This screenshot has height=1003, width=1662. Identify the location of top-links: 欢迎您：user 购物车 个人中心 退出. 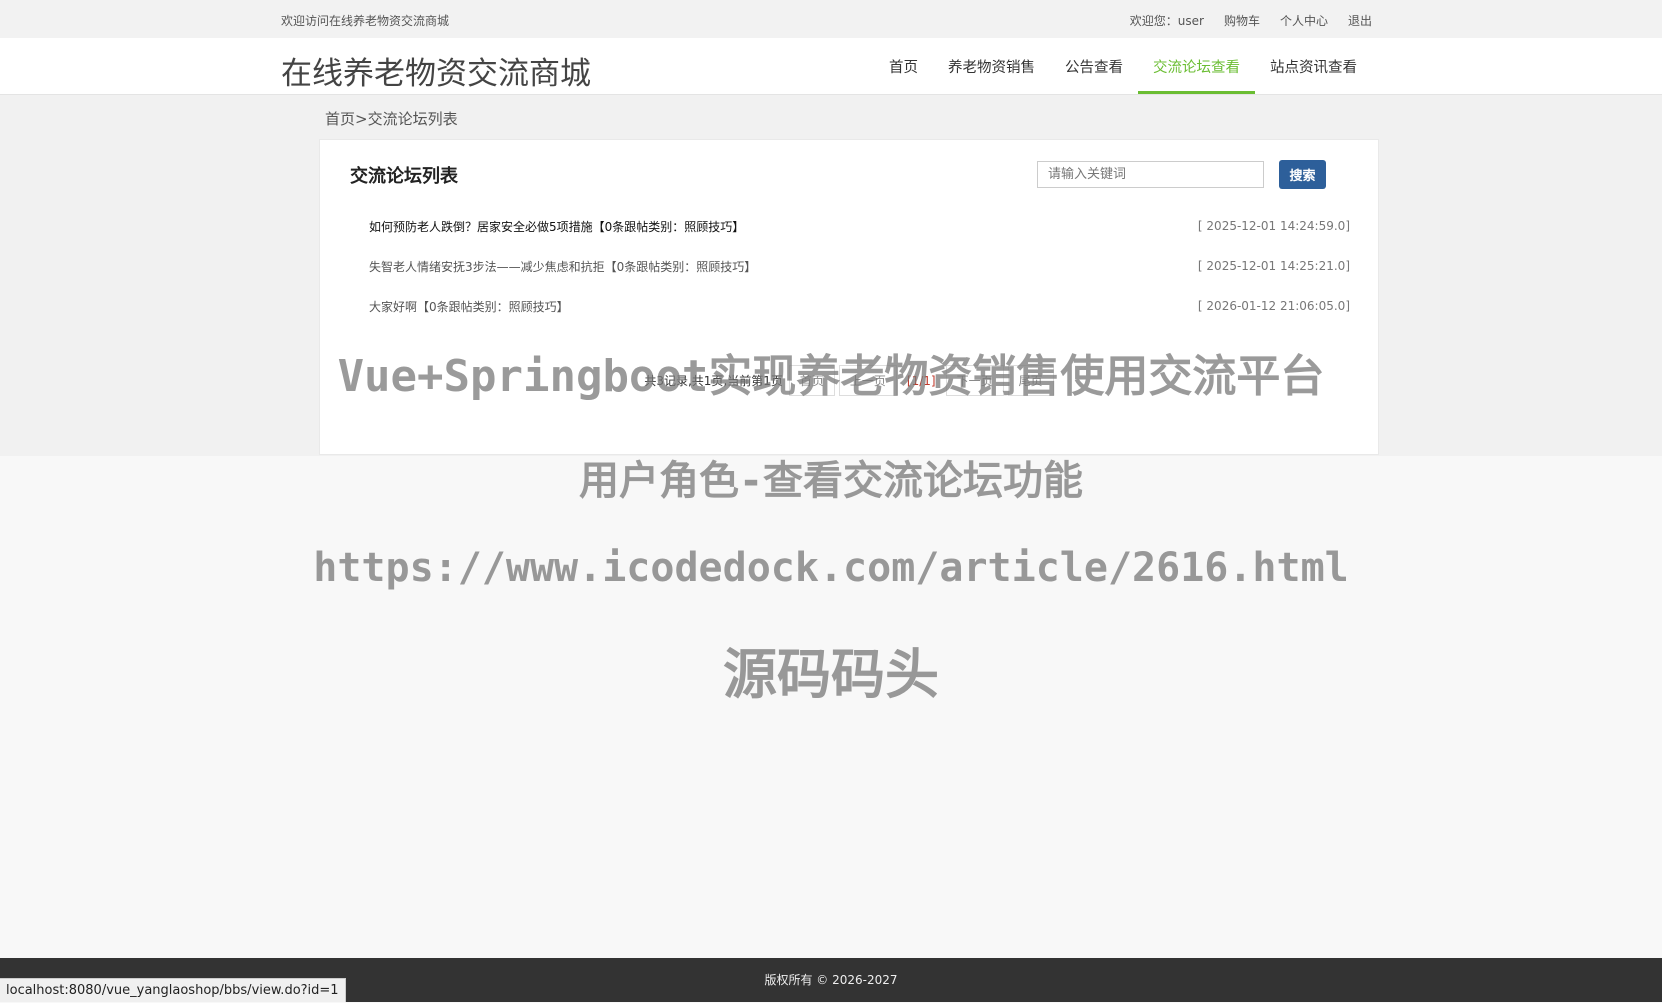
(1251, 20).